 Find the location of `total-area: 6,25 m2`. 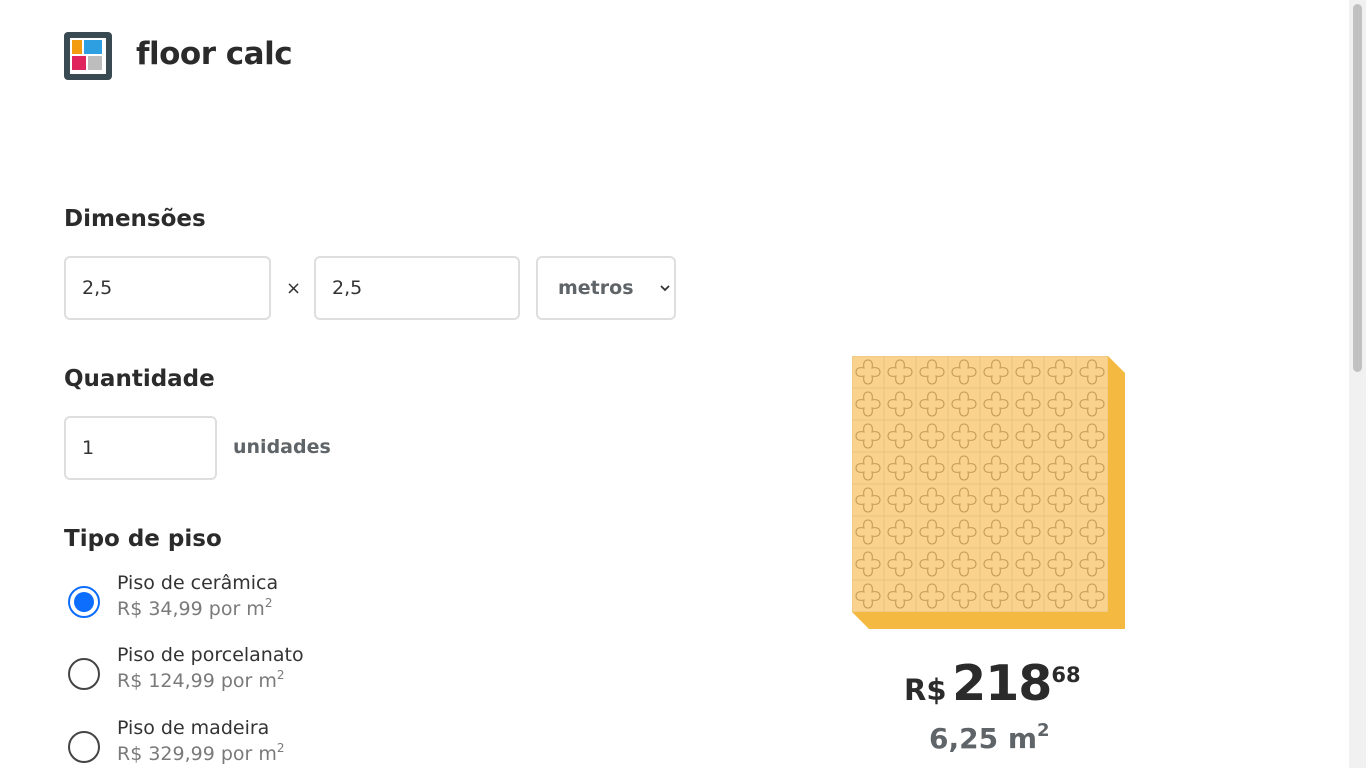

total-area: 6,25 m2 is located at coordinates (989, 737).